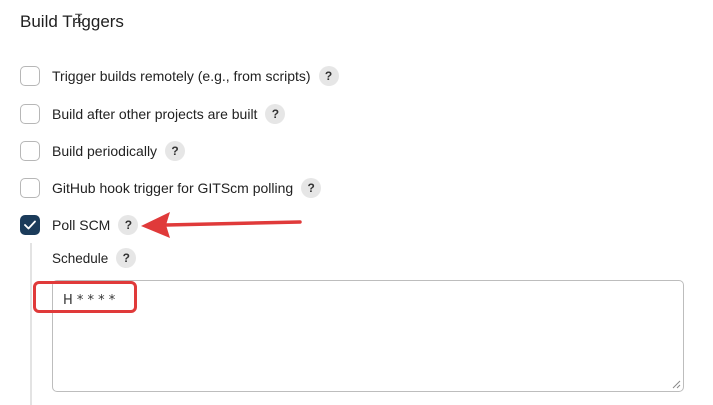  I want to click on checkbox-poll-scm, so click(30, 225).